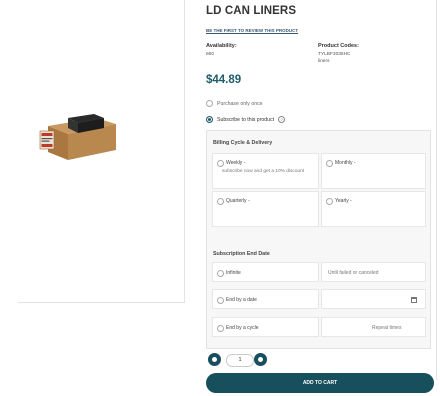 This screenshot has height=396, width=440. What do you see at coordinates (252, 30) in the screenshot?
I see `review-link: BE THE FIRST TO REVIEW THIS PRODUCT` at bounding box center [252, 30].